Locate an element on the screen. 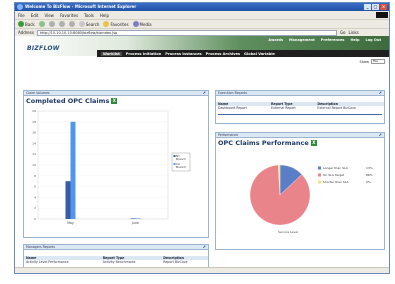  table-cell: Report BizCove is located at coordinates (175, 262).